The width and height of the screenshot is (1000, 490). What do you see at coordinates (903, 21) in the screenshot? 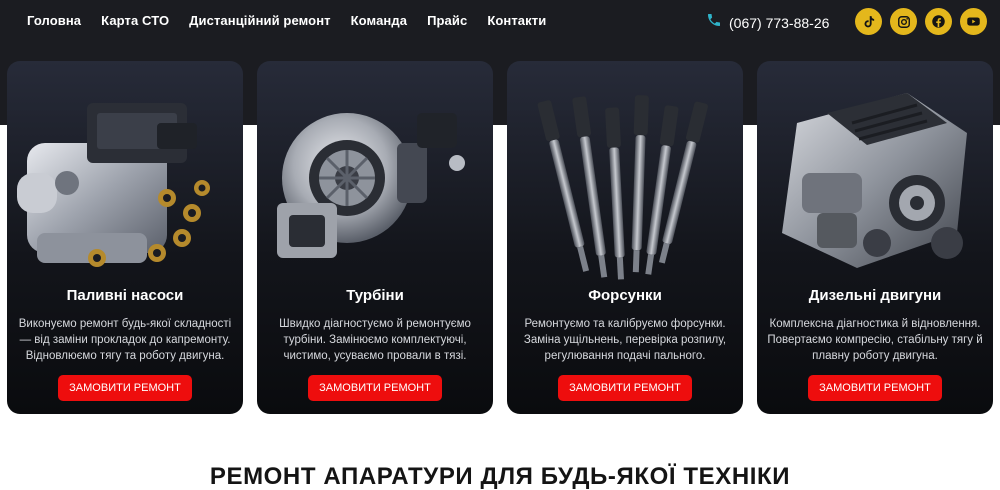
I see `instagram-icon` at bounding box center [903, 21].